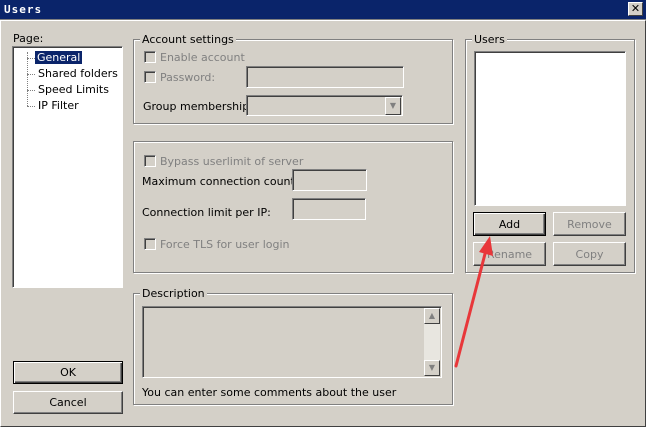 Image resolution: width=646 pixels, height=427 pixels. I want to click on tree-item-ip-filter: IP Filter, so click(58, 105).